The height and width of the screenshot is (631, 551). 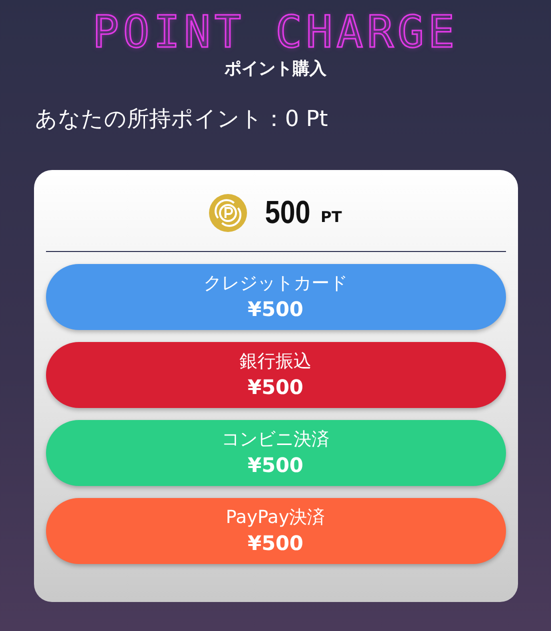 What do you see at coordinates (276, 531) in the screenshot?
I see `payment-button: PayPay決済 ¥500` at bounding box center [276, 531].